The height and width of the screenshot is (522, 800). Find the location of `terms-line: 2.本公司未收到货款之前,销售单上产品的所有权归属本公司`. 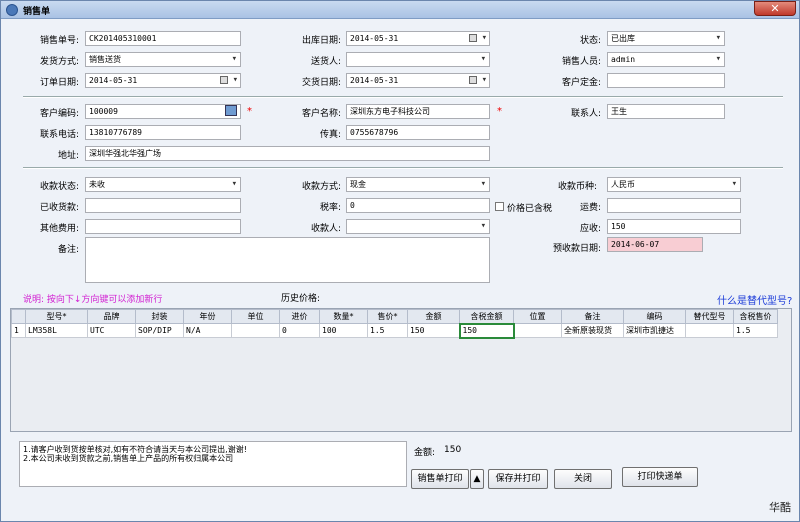

terms-line: 2.本公司未收到货款之前,销售单上产品的所有权归属本公司 is located at coordinates (128, 458).